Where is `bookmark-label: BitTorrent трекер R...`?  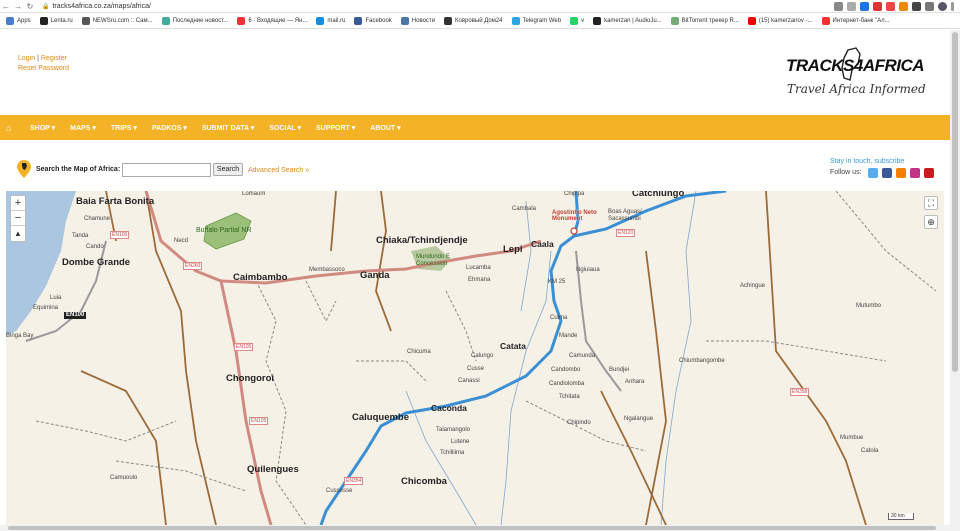 bookmark-label: BitTorrent трекер R... is located at coordinates (710, 20).